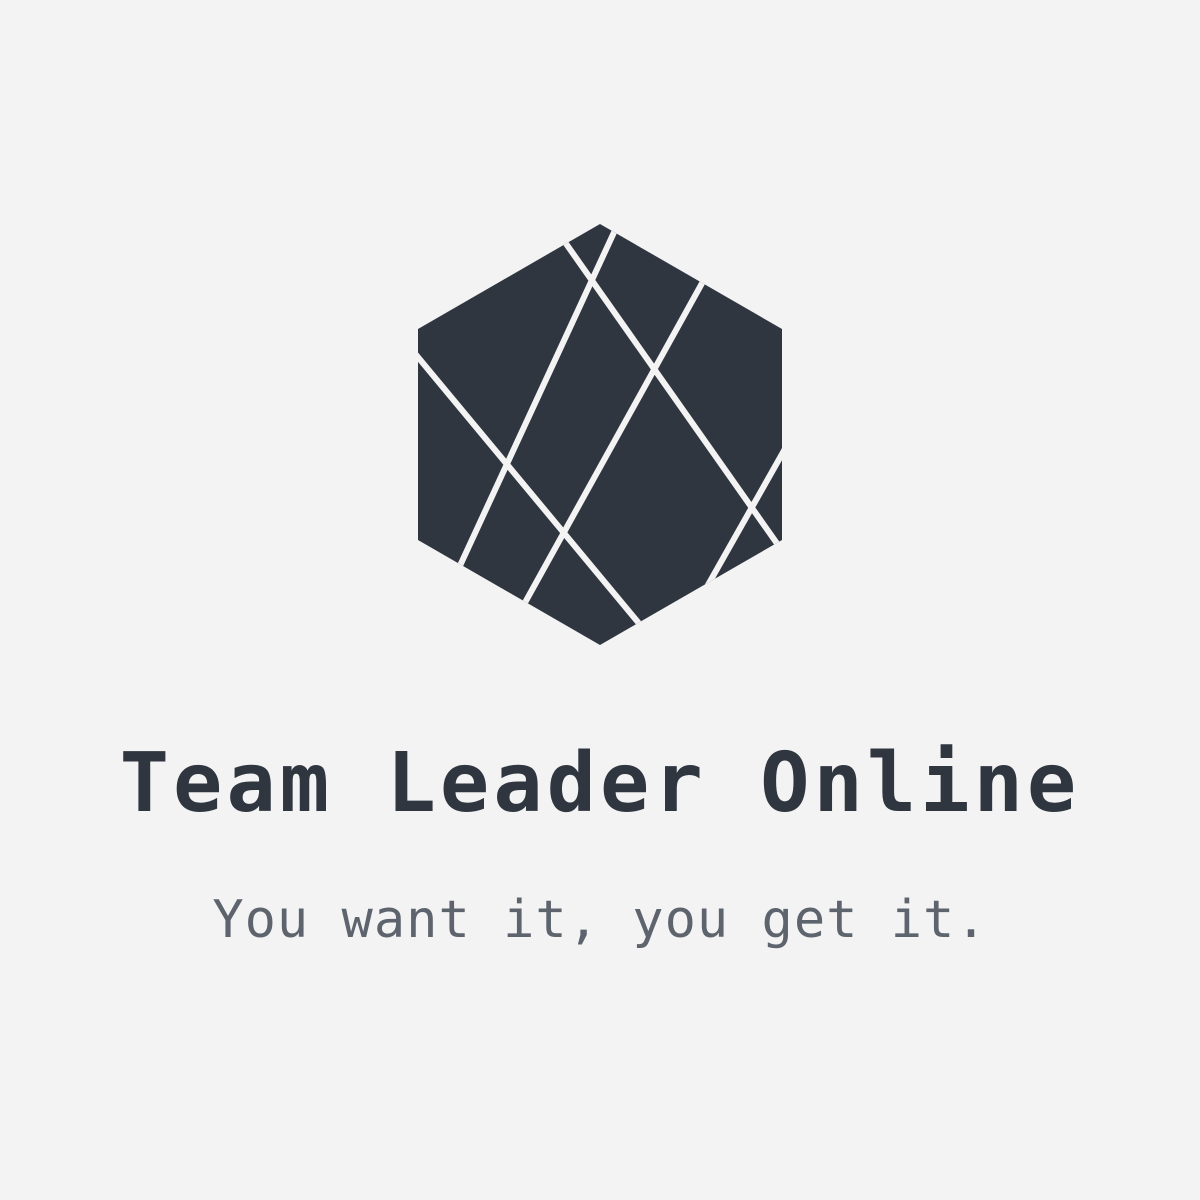 The height and width of the screenshot is (1200, 1200). I want to click on faceted-hexagon-icon, so click(600, 435).